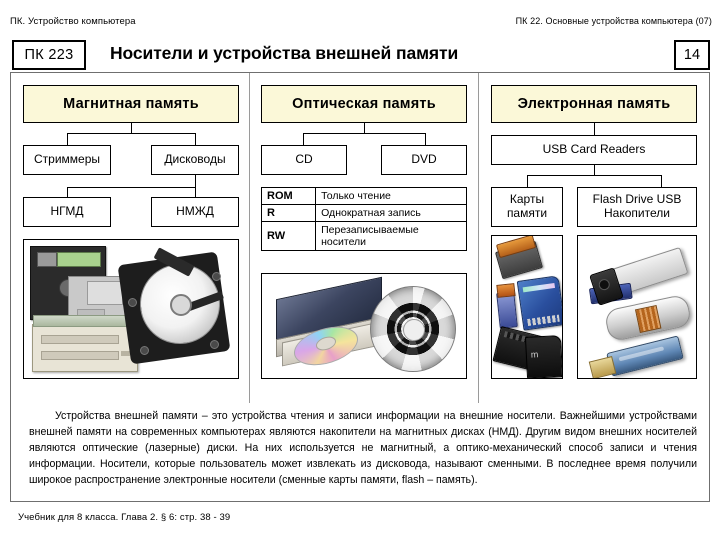  I want to click on hard-disk-drive-icon, so click(174, 306).